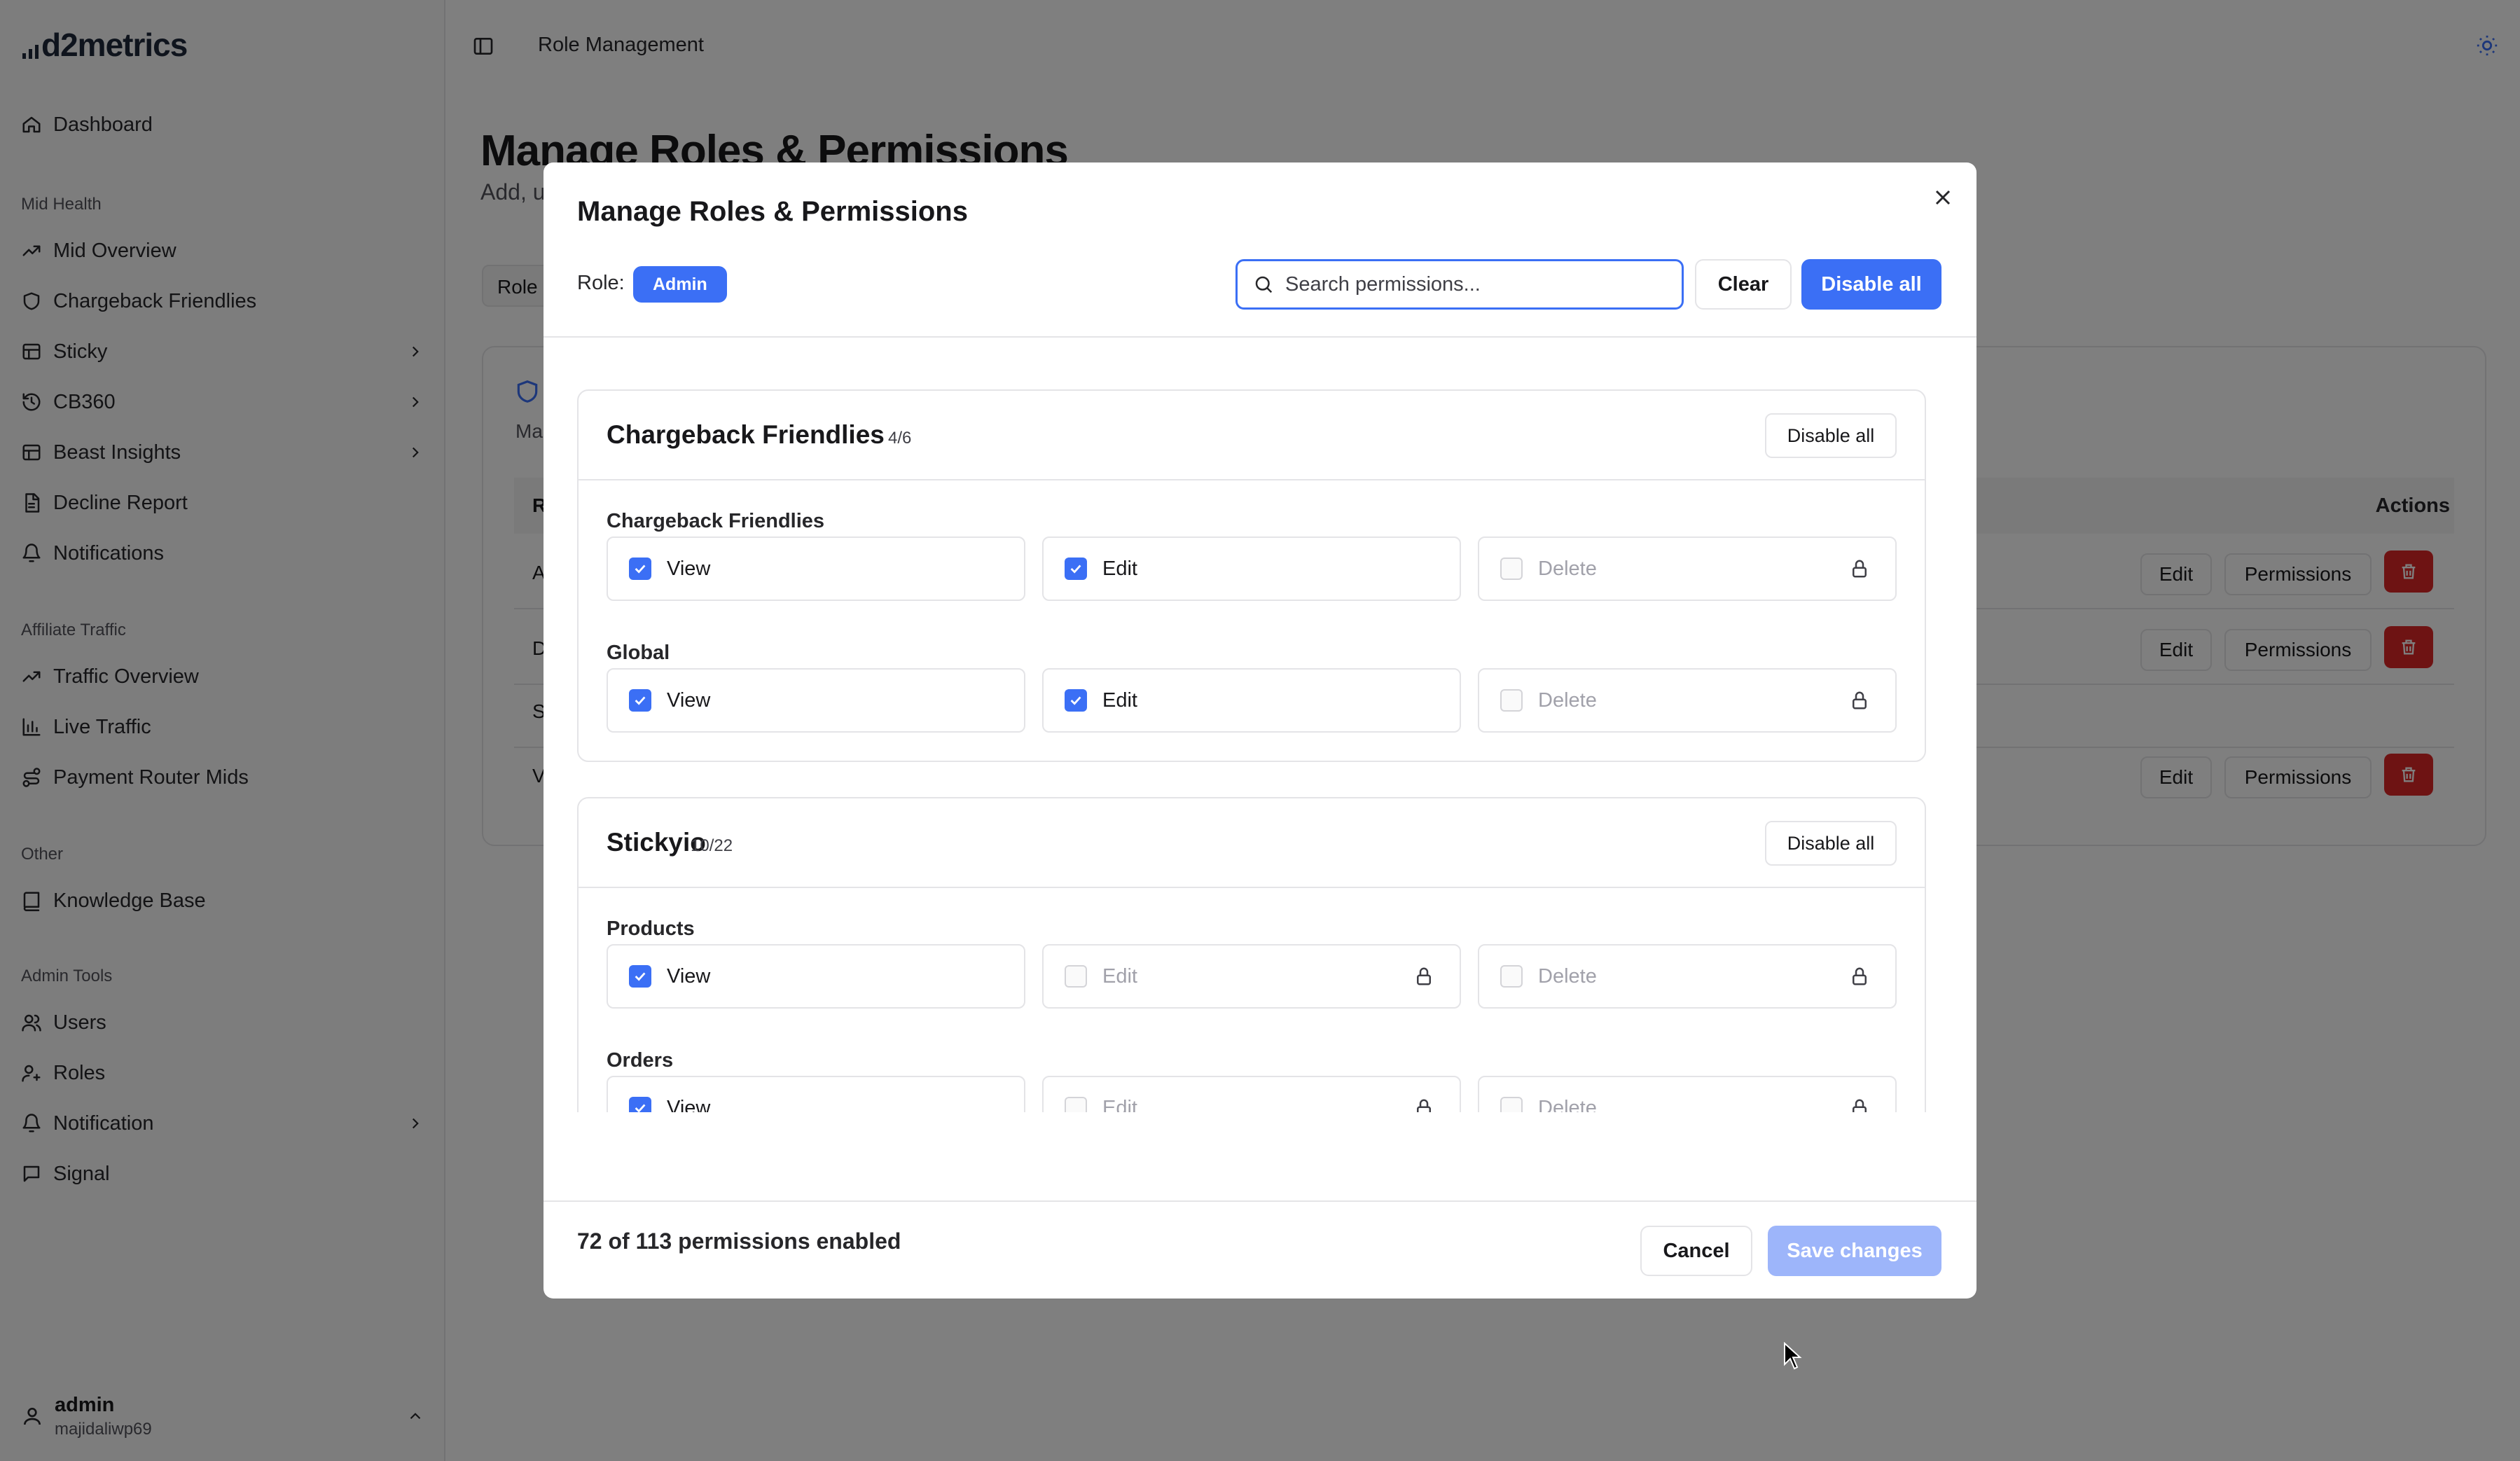 The image size is (2520, 1461). I want to click on group-header: Chargeback Friendlies 4/6 Disable all, so click(1252, 435).